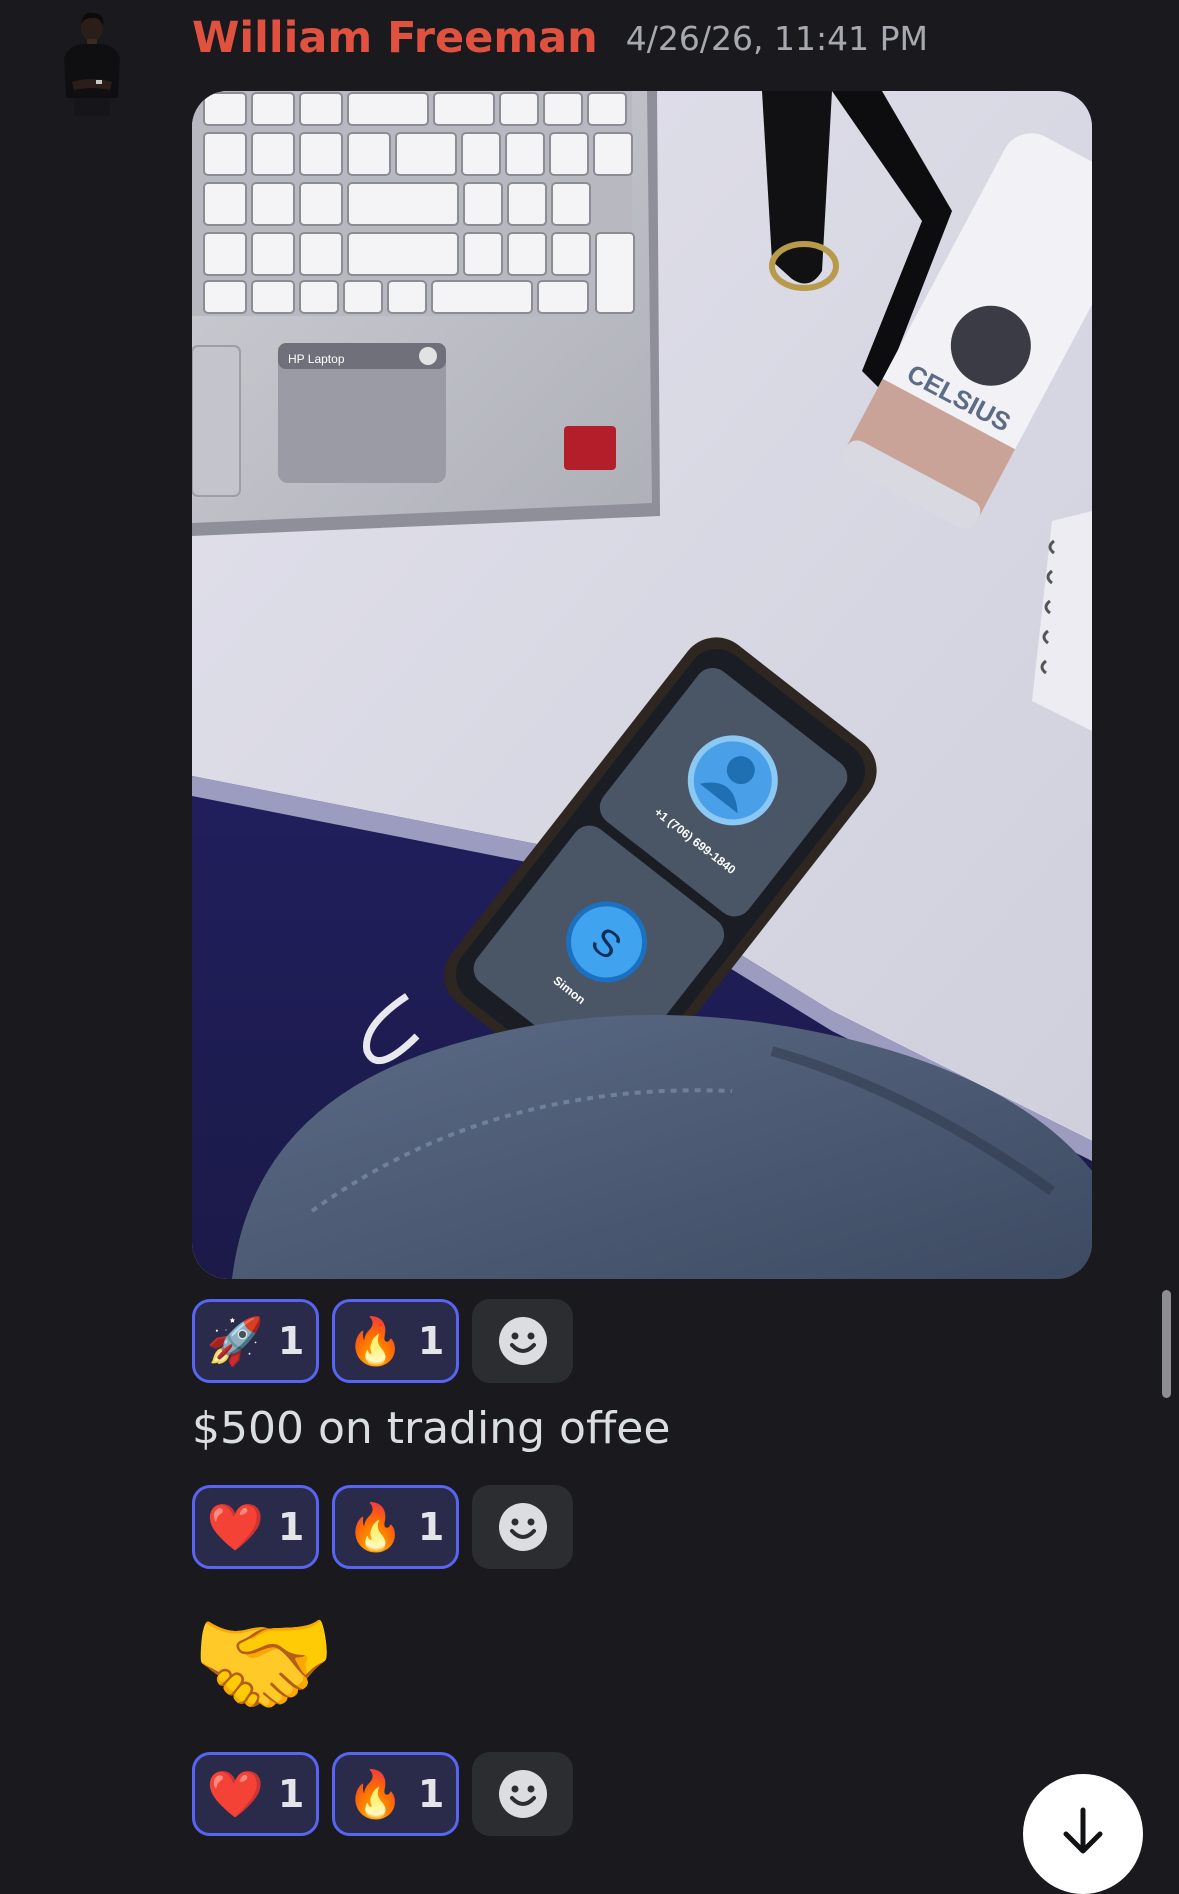  I want to click on message-header: William Freeman 4/26/26, 11:41 PM, so click(560, 38).